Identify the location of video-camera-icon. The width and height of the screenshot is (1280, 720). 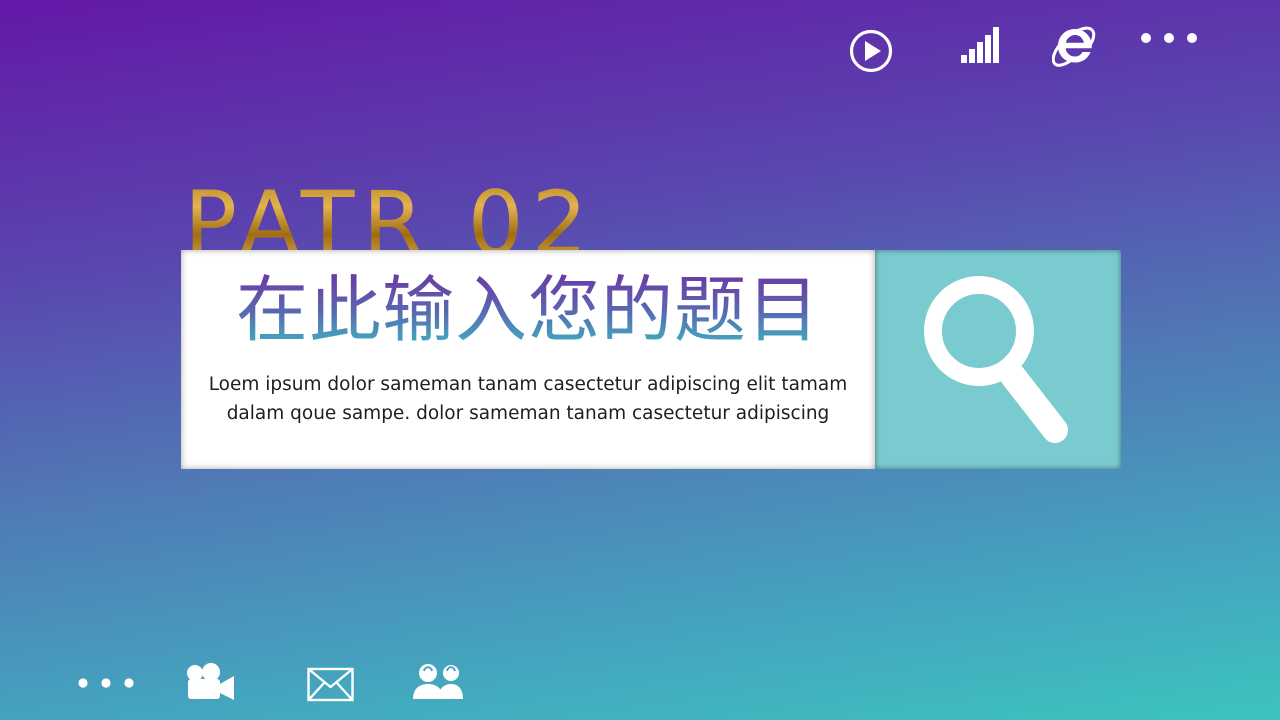
(210, 682).